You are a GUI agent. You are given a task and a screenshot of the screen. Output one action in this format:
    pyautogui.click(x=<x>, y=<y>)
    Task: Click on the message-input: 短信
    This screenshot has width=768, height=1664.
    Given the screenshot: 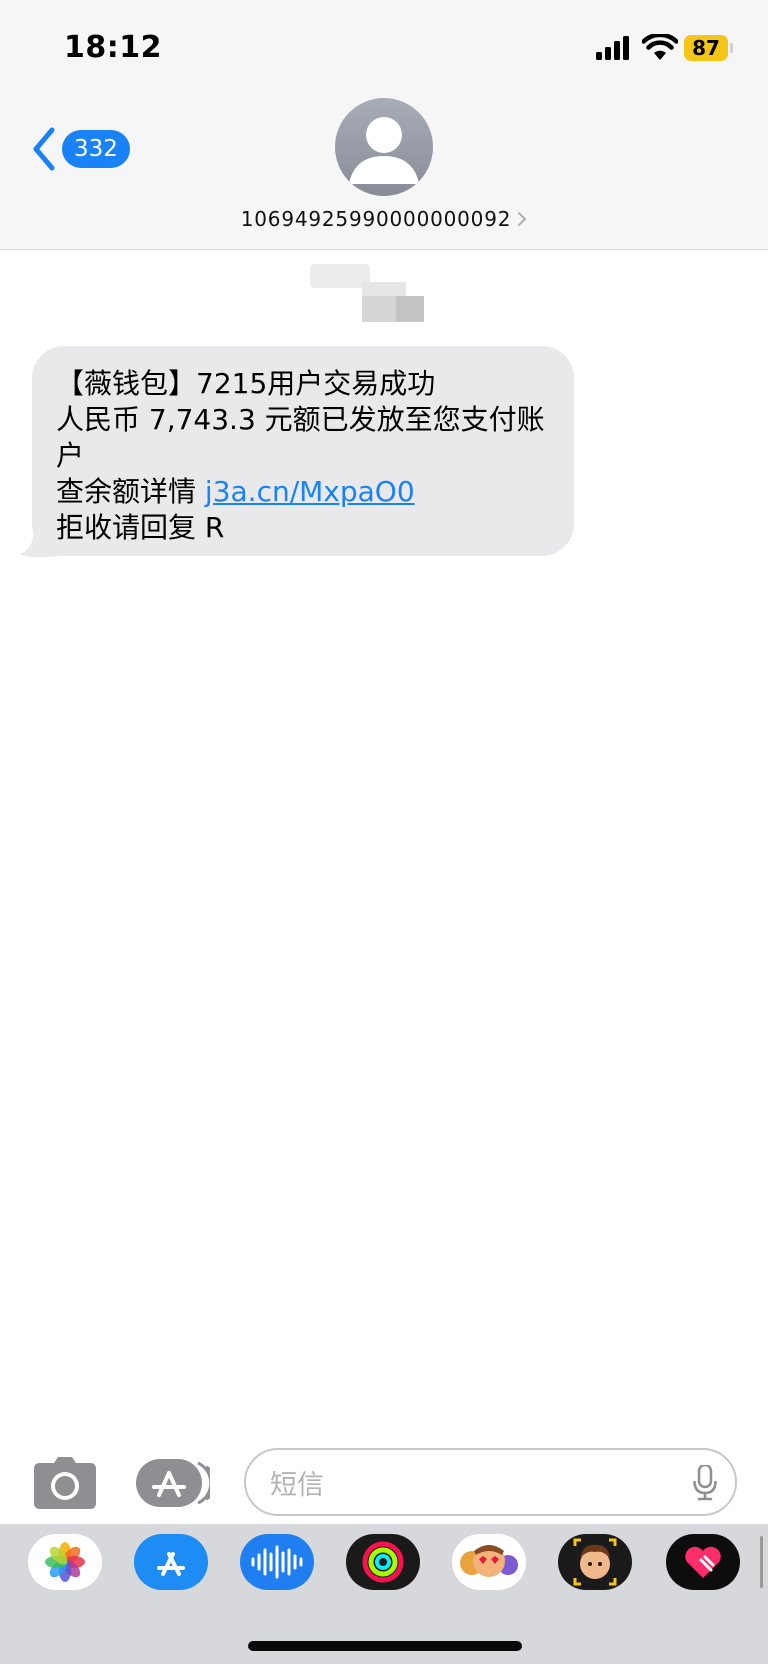 What is the action you would take?
    pyautogui.click(x=490, y=1482)
    